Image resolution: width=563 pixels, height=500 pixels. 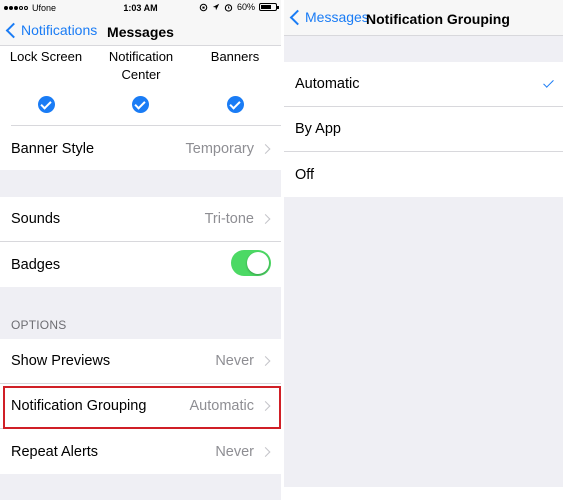 What do you see at coordinates (258, 263) in the screenshot?
I see `toggle-knob` at bounding box center [258, 263].